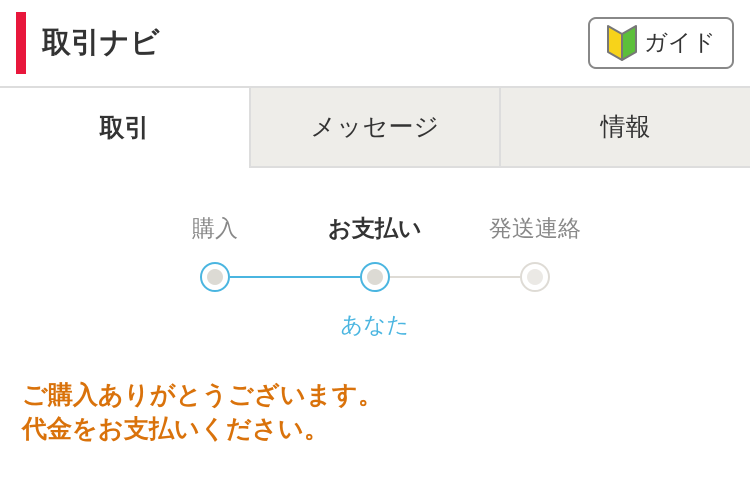  I want to click on guide-button: ガイド, so click(661, 43).